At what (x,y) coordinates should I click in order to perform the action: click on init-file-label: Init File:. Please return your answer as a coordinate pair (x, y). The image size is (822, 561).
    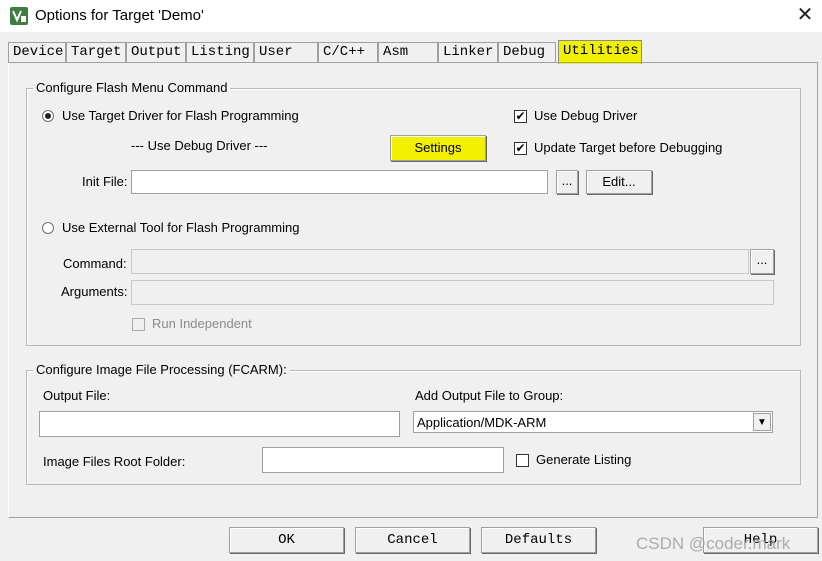
    Looking at the image, I should click on (105, 181).